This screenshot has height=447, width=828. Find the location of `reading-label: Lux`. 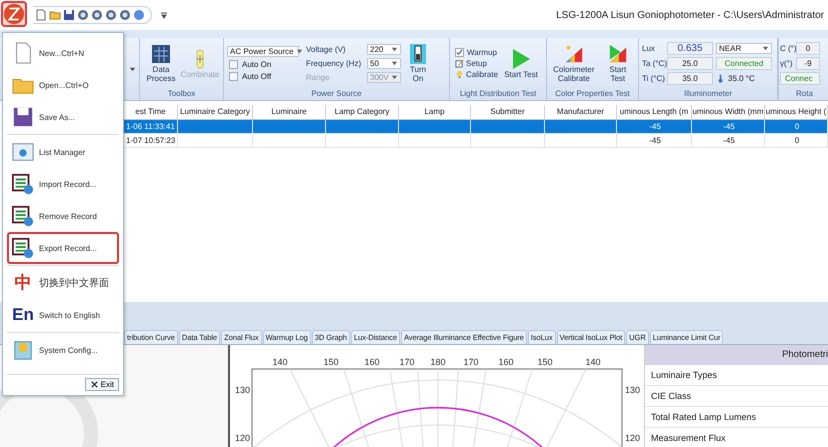

reading-label: Lux is located at coordinates (649, 48).